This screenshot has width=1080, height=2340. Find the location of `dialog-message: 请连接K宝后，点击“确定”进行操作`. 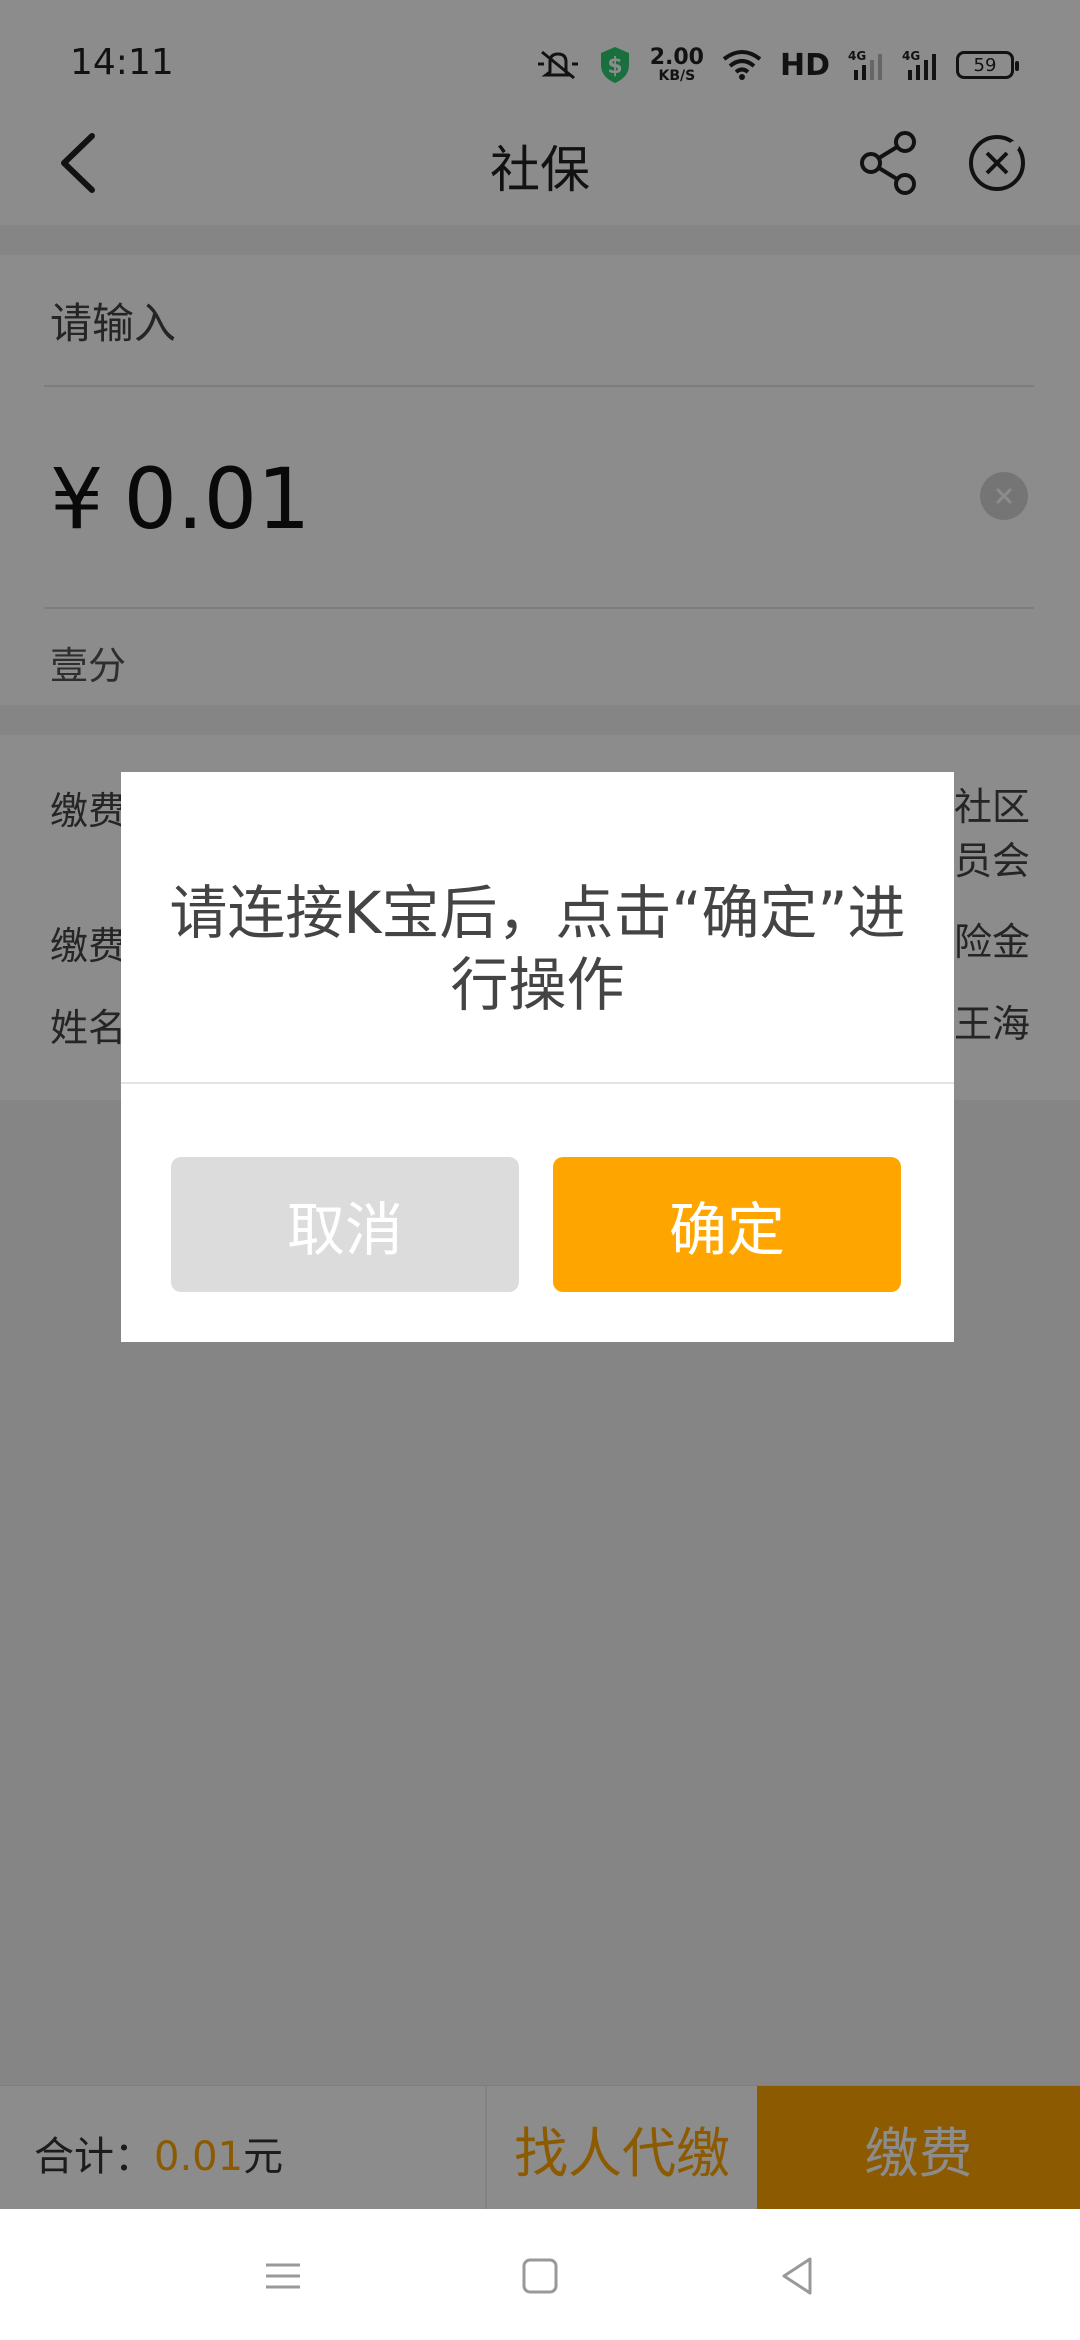

dialog-message: 请连接K宝后，点击“确定”进行操作 is located at coordinates (537, 949).